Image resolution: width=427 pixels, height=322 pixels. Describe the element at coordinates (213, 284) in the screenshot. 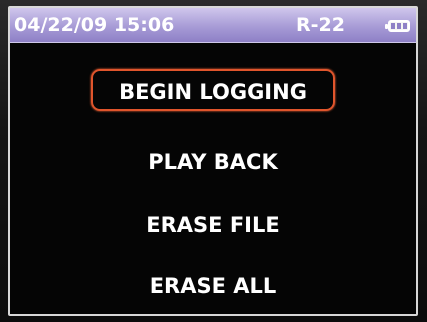

I see `menu-item-erase-all: ERASE ALL` at that location.